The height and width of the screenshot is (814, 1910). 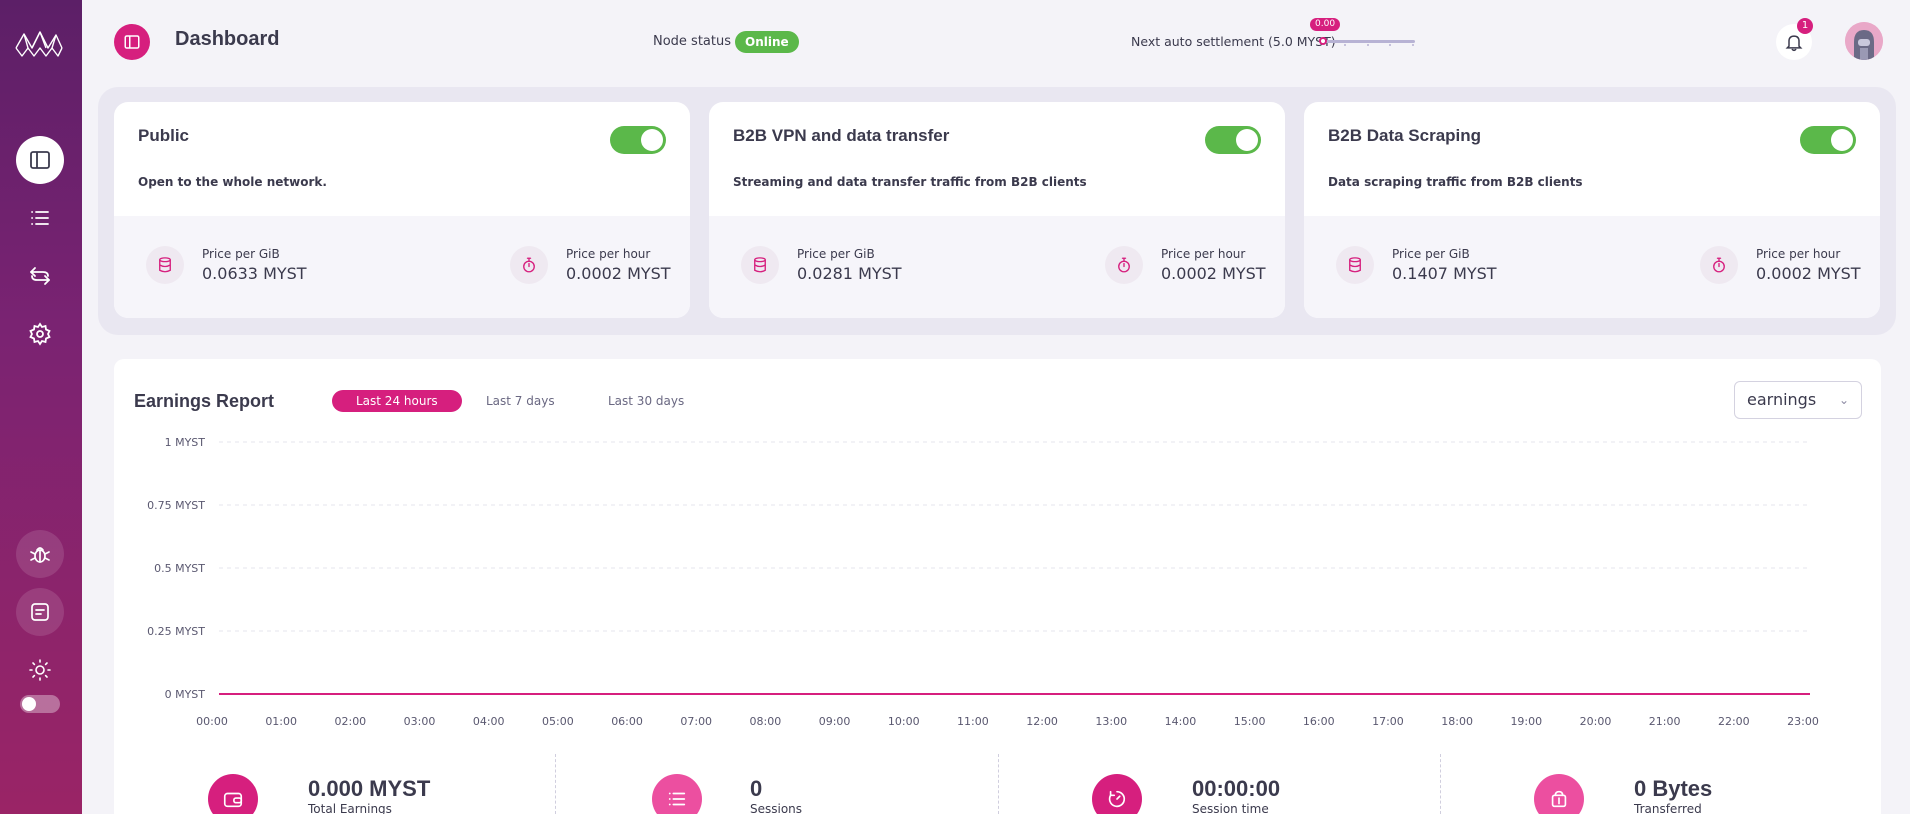 I want to click on metric-select: earnings ⌄, so click(x=1798, y=400).